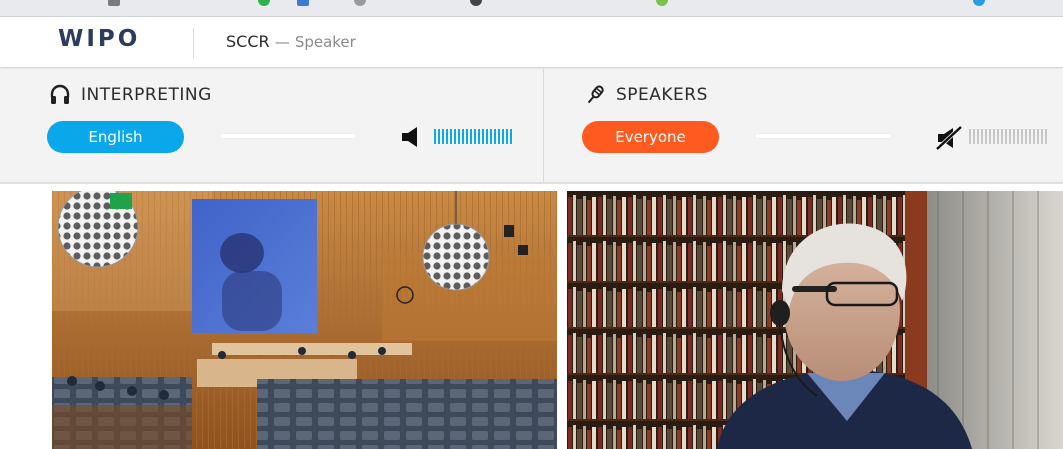  What do you see at coordinates (248, 41) in the screenshot?
I see `session-name: SCCR` at bounding box center [248, 41].